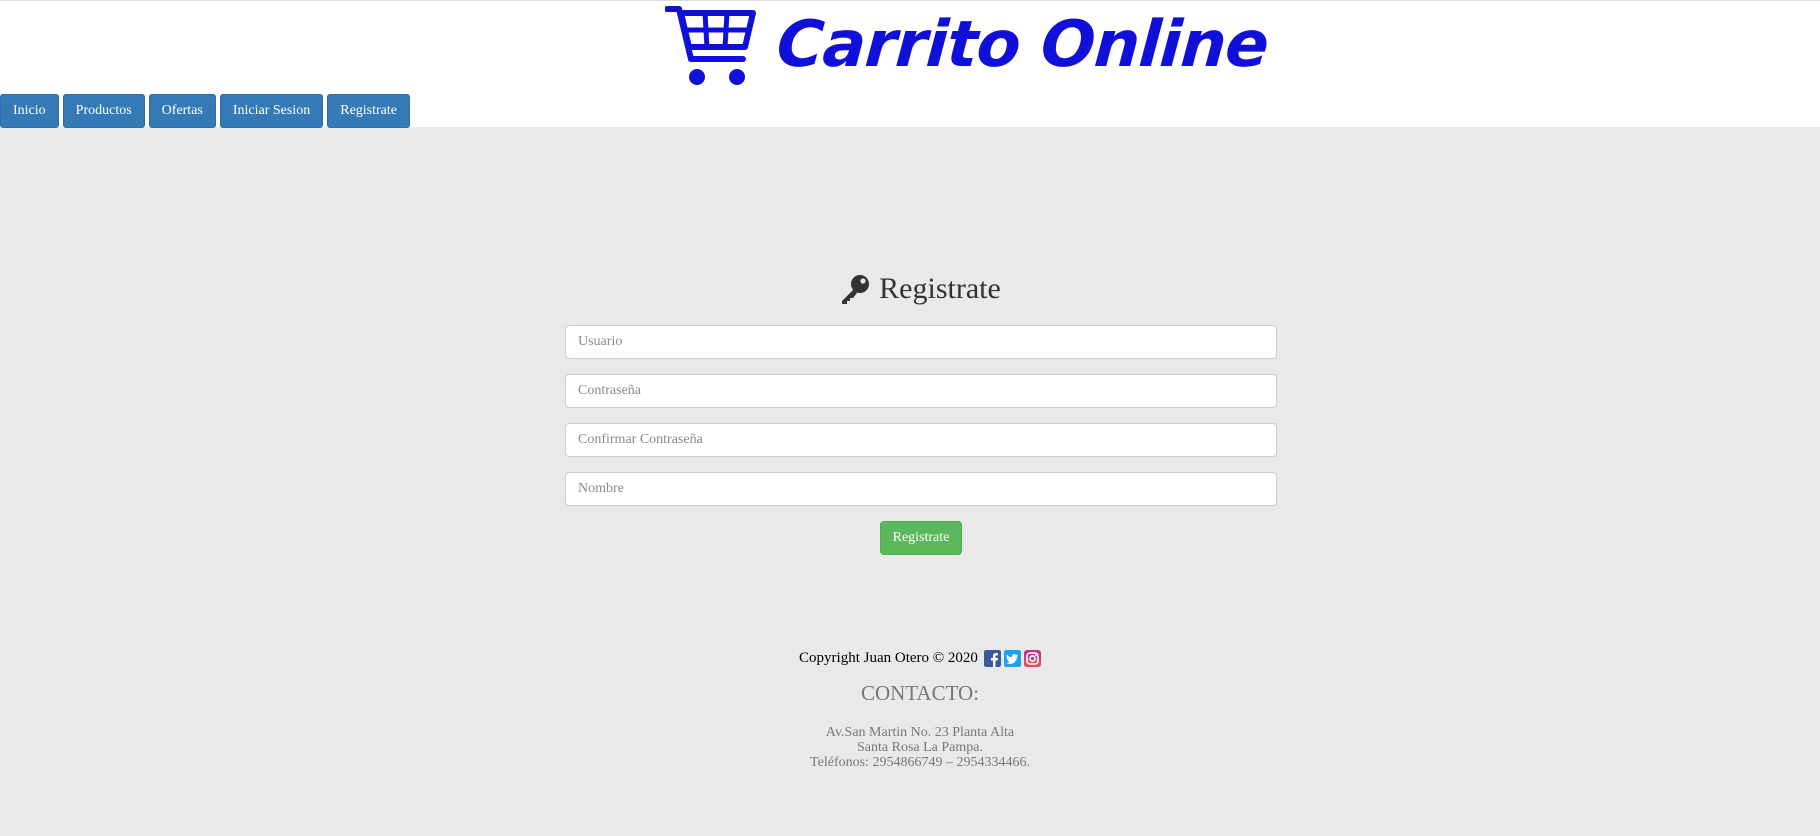 The width and height of the screenshot is (1820, 836). Describe the element at coordinates (940, 288) in the screenshot. I see `form-title-text: Registrate` at that location.